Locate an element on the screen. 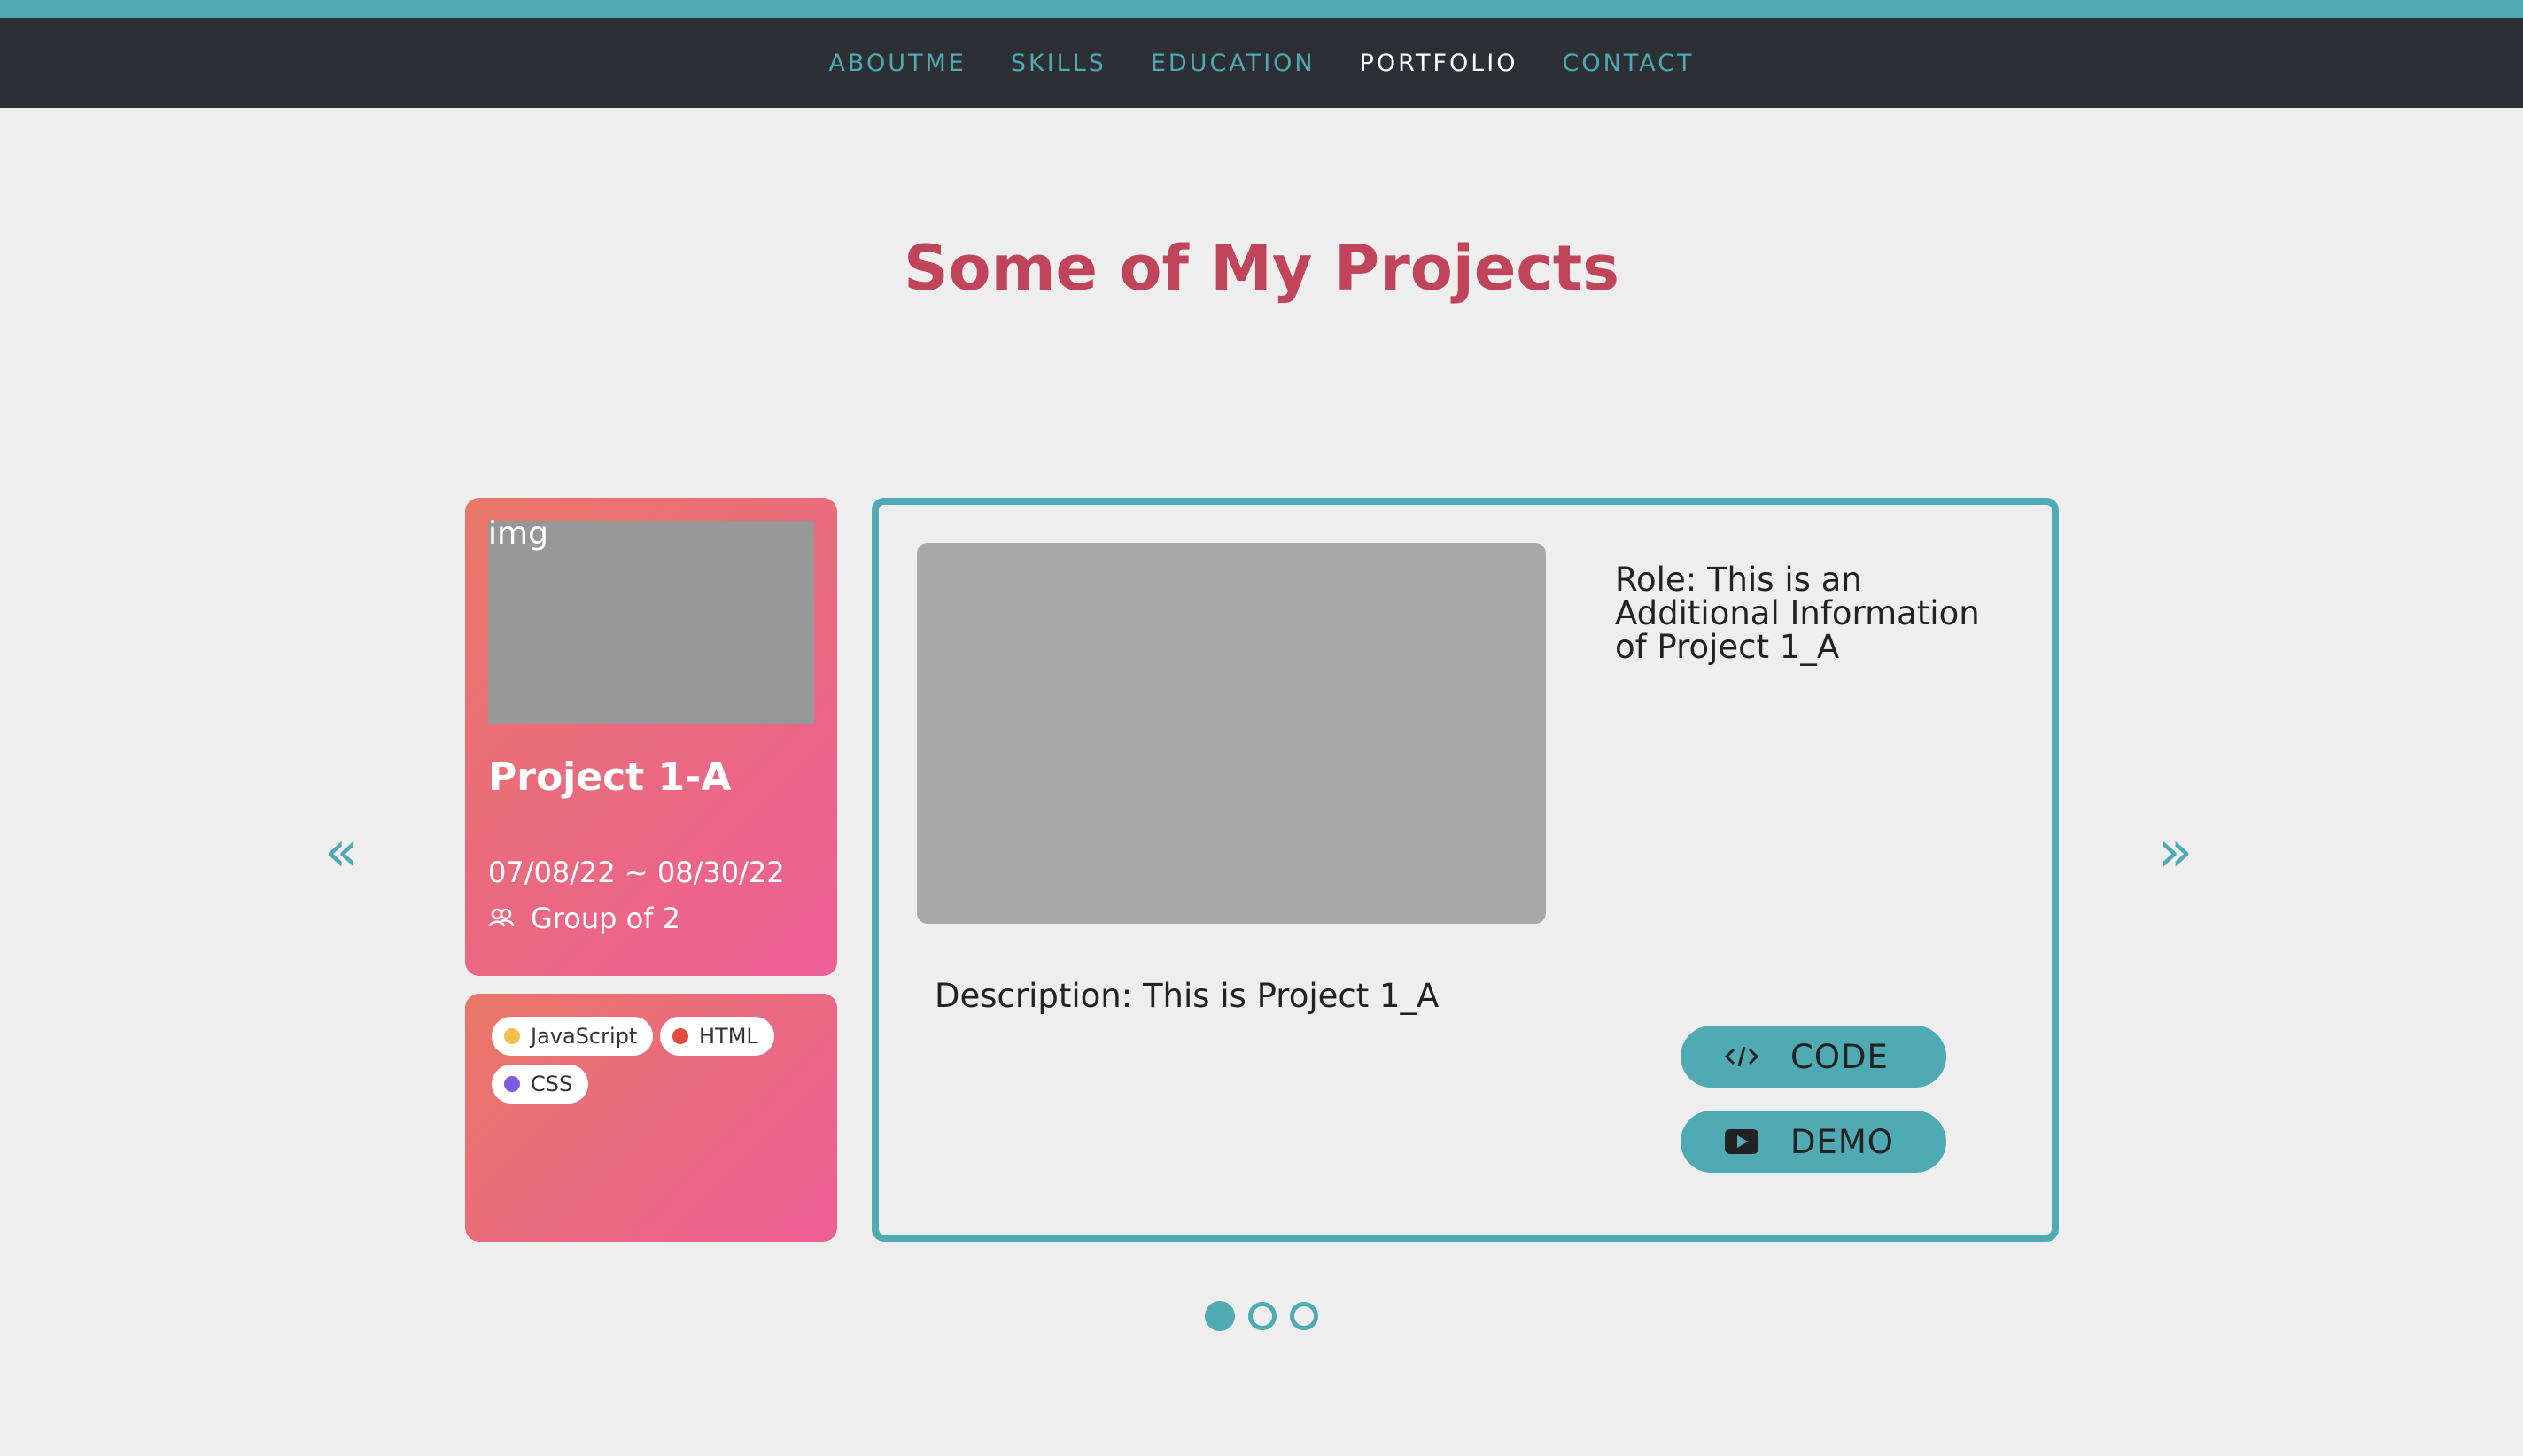 This screenshot has height=1456, width=2523. top-accent-bar is located at coordinates (1261, 9).